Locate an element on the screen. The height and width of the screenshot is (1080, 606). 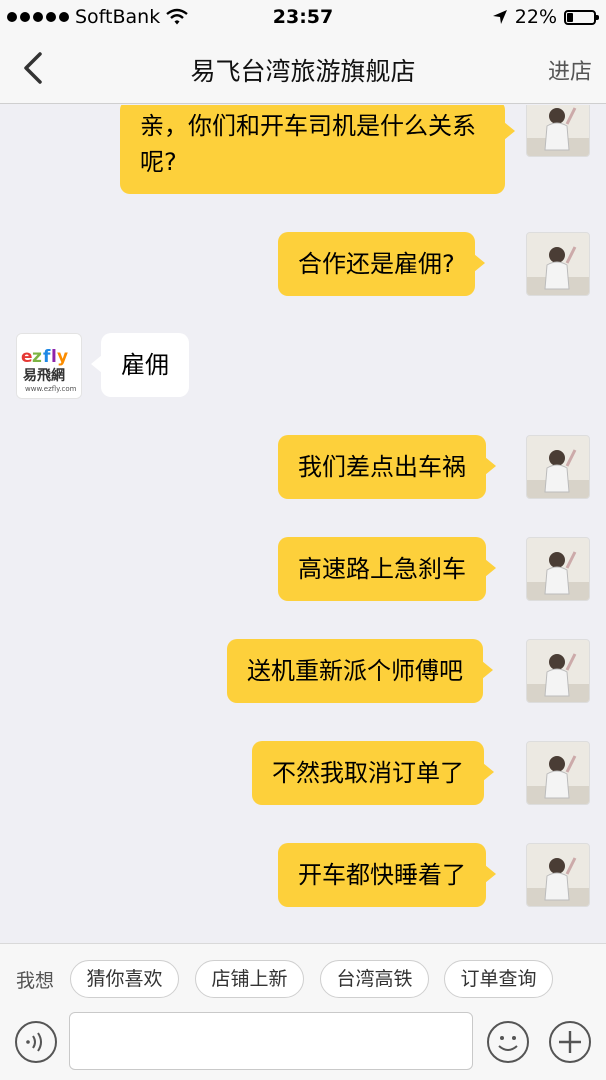
svg-text: f is located at coordinates (47, 357).